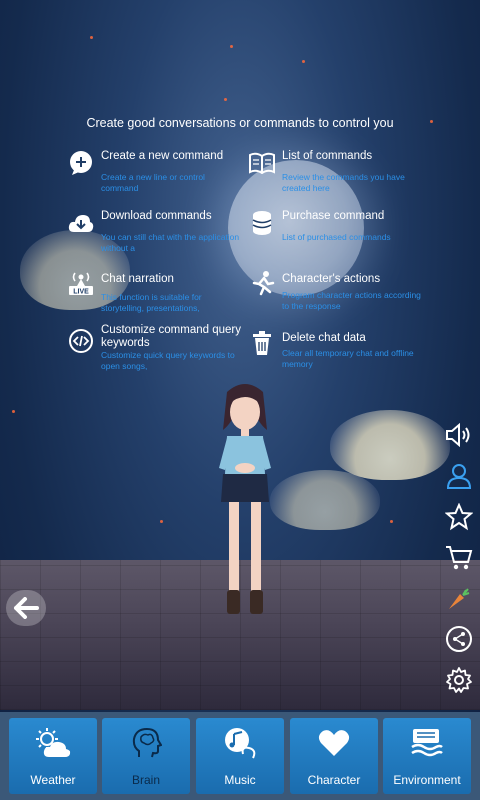 The height and width of the screenshot is (800, 480). I want to click on food-button, so click(459, 599).